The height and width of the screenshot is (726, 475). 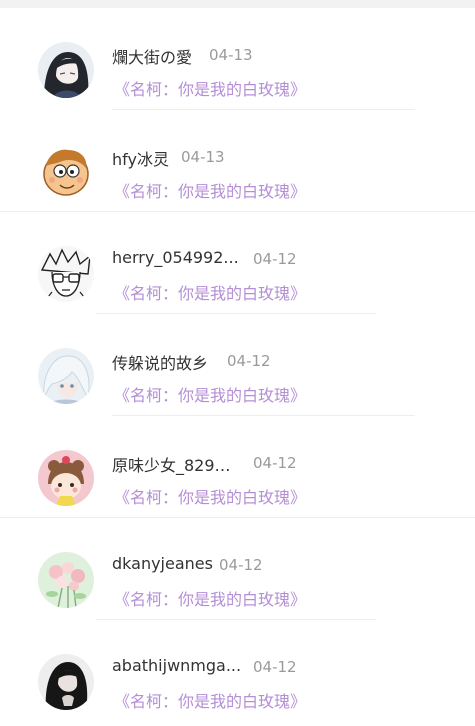 I want to click on comment-username: dkanyjeanes, so click(x=162, y=563).